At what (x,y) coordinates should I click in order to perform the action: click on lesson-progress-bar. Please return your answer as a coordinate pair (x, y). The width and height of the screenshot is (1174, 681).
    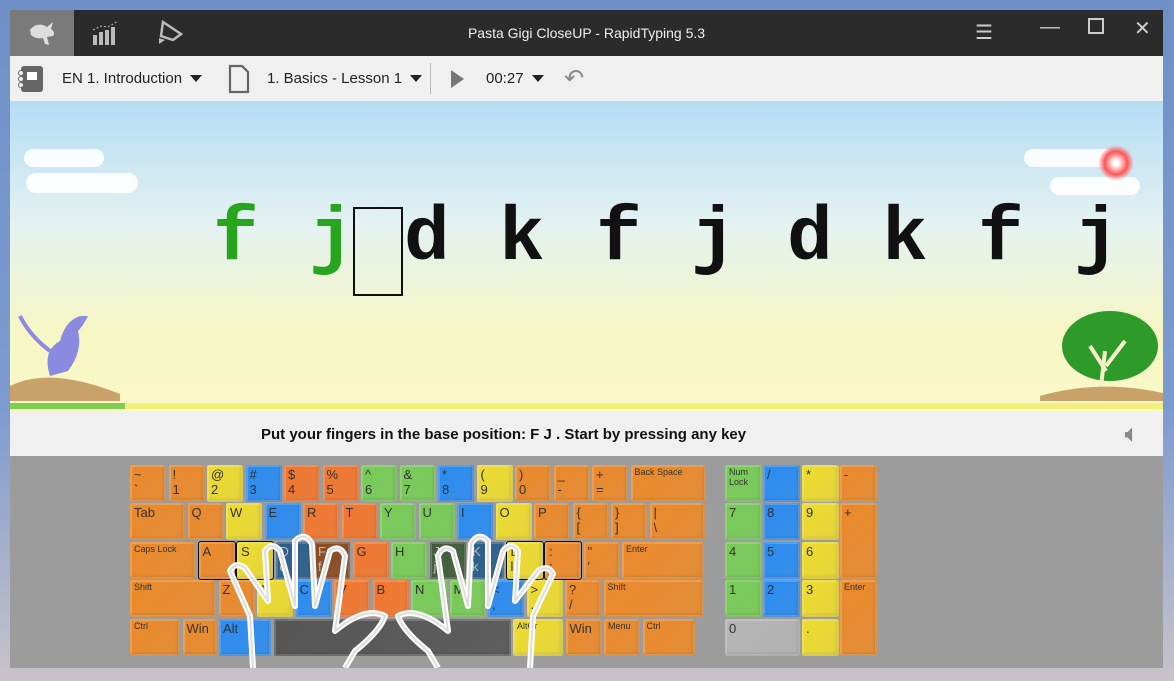
    Looking at the image, I should click on (586, 406).